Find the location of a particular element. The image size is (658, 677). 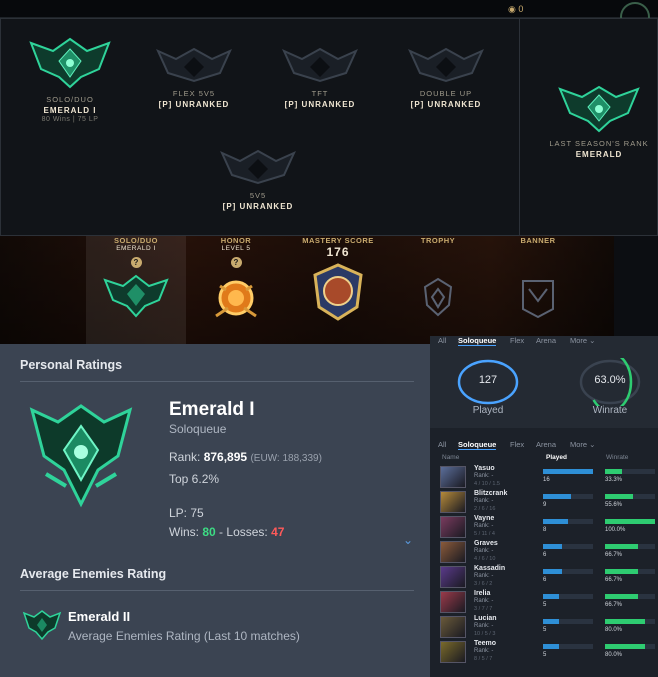

currency-counter: ◉ 0 is located at coordinates (515, 9).